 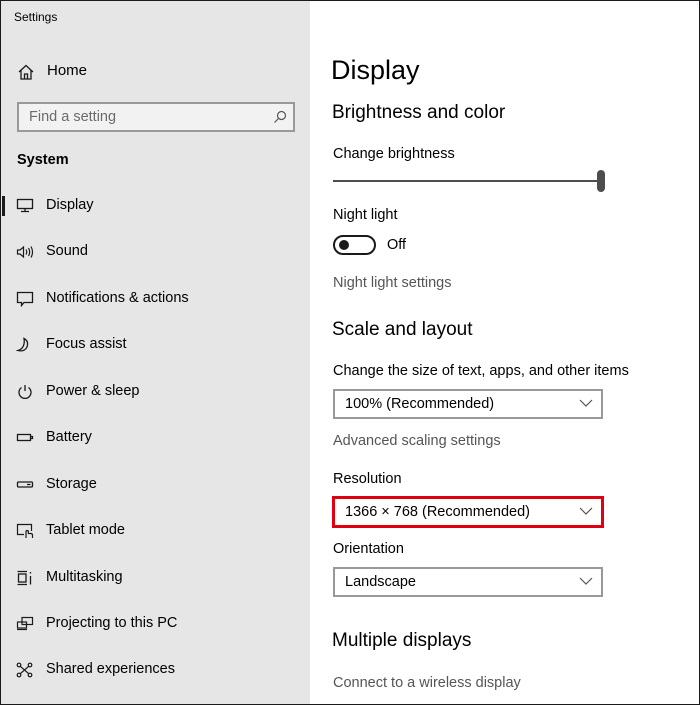 What do you see at coordinates (155, 578) in the screenshot?
I see `sidebar-item-multitasking: Multitasking` at bounding box center [155, 578].